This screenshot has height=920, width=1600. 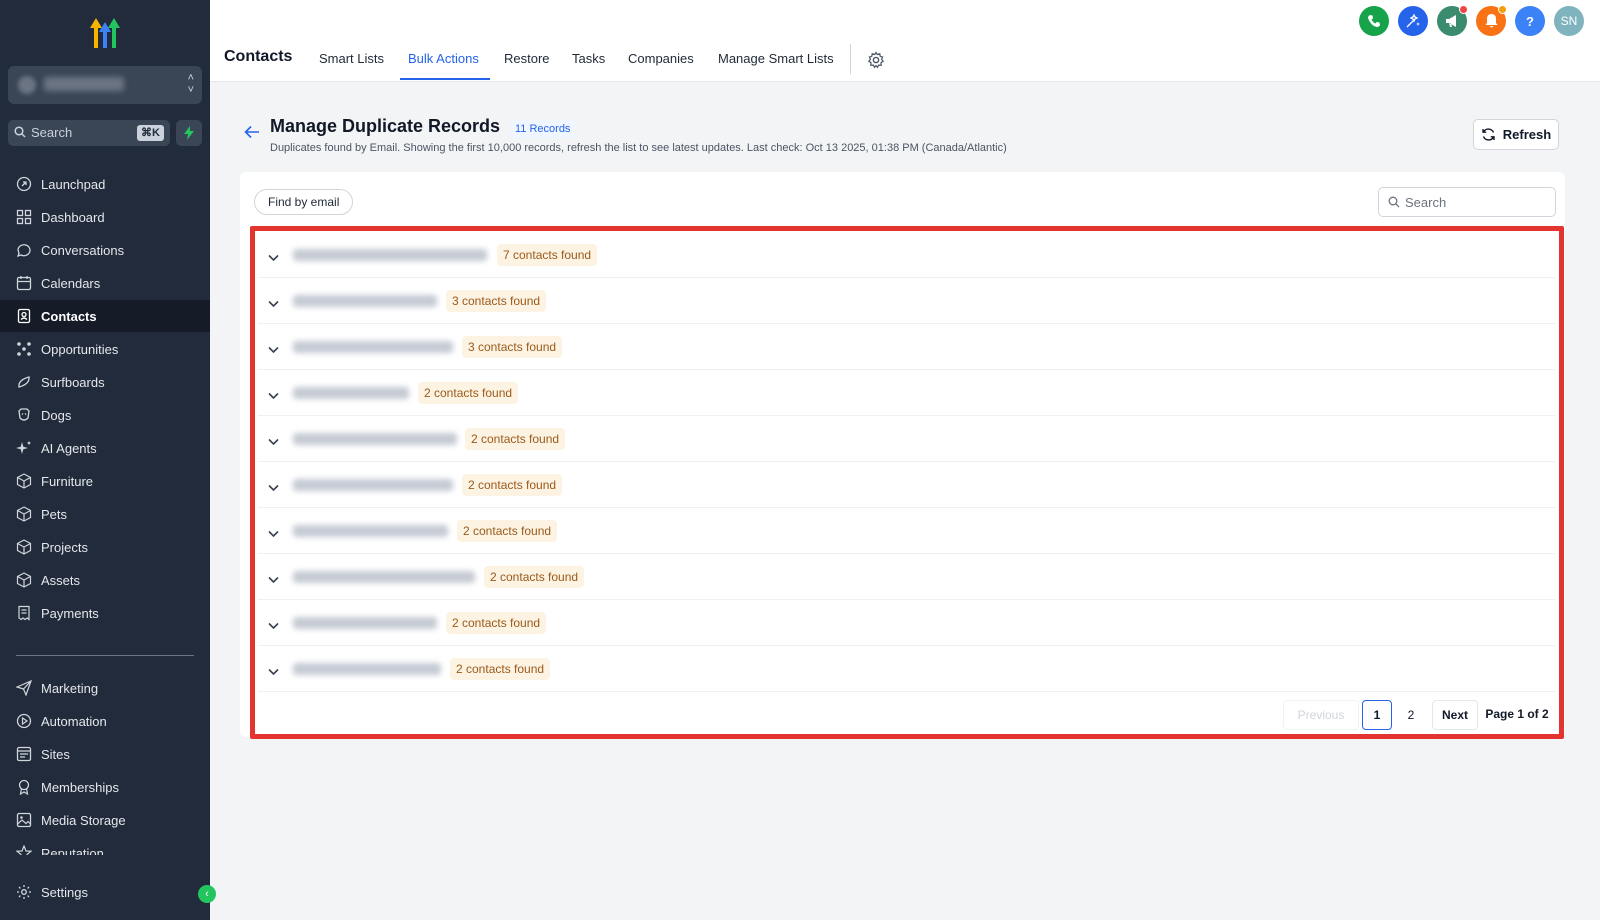 What do you see at coordinates (89, 133) in the screenshot?
I see `sidebar-search: Search ⌘K` at bounding box center [89, 133].